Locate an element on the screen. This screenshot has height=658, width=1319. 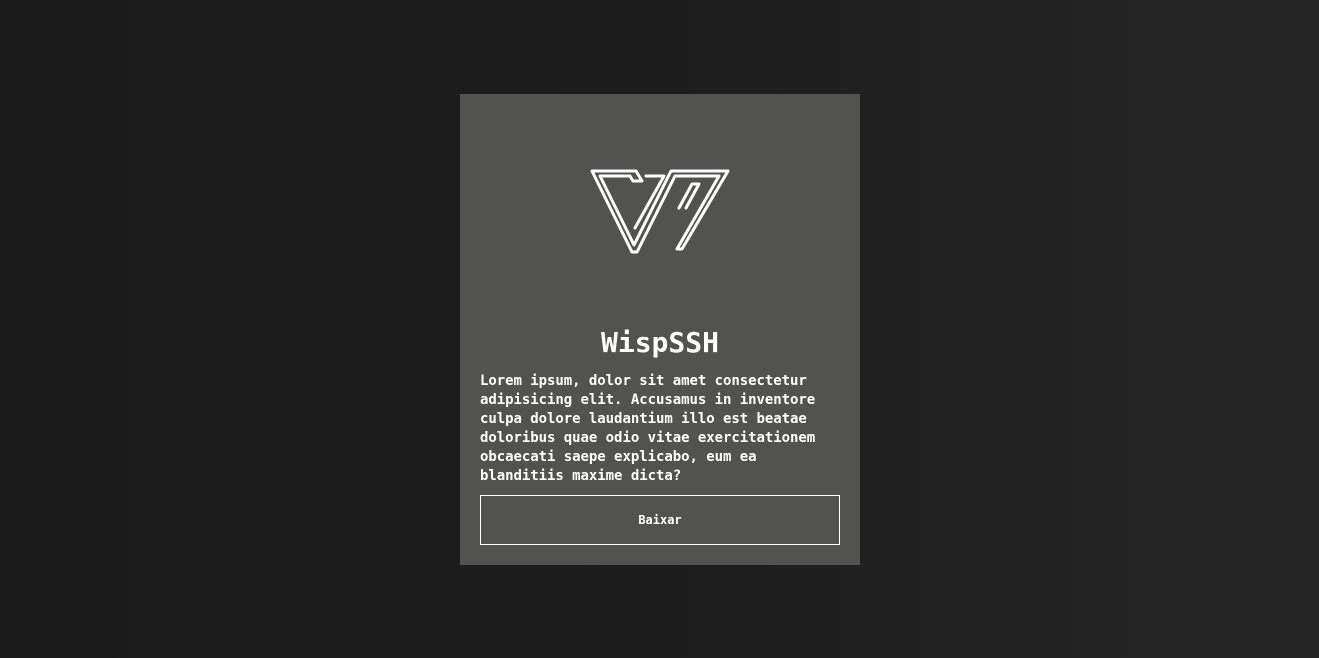
logo is located at coordinates (660, 211).